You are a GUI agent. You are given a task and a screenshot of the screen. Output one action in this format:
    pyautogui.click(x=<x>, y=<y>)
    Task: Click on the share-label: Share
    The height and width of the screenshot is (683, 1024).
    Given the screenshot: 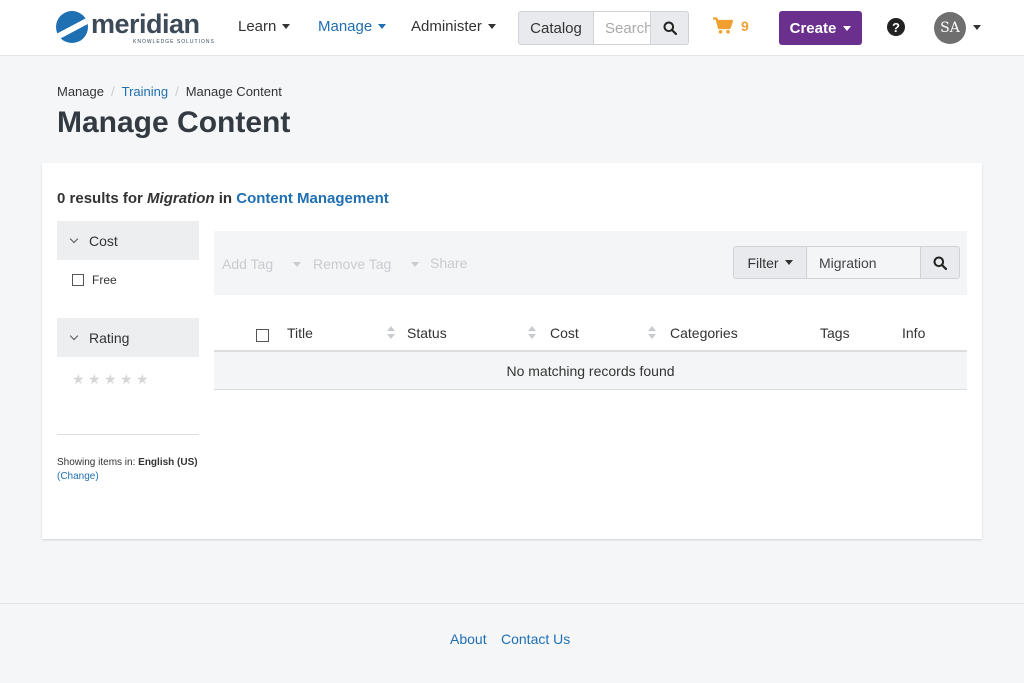 What is the action you would take?
    pyautogui.click(x=449, y=263)
    